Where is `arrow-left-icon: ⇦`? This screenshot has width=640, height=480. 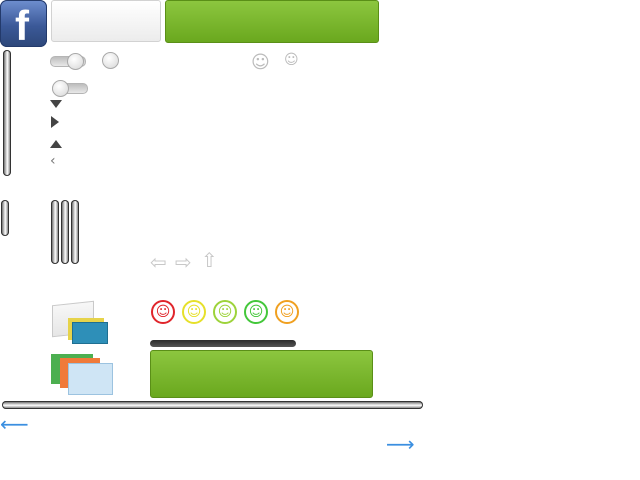
arrow-left-icon: ⇦ is located at coordinates (158, 262).